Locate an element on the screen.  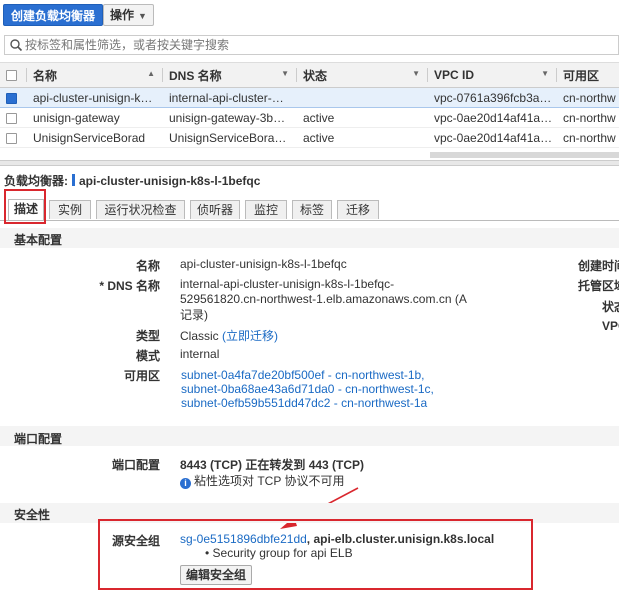
filter-input is located at coordinates (320, 45).